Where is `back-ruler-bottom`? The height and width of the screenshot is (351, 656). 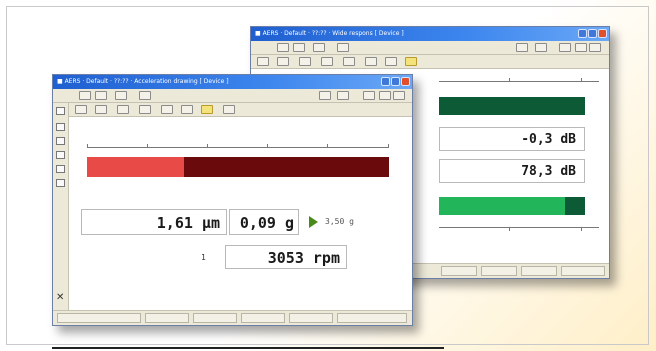 back-ruler-bottom is located at coordinates (519, 227).